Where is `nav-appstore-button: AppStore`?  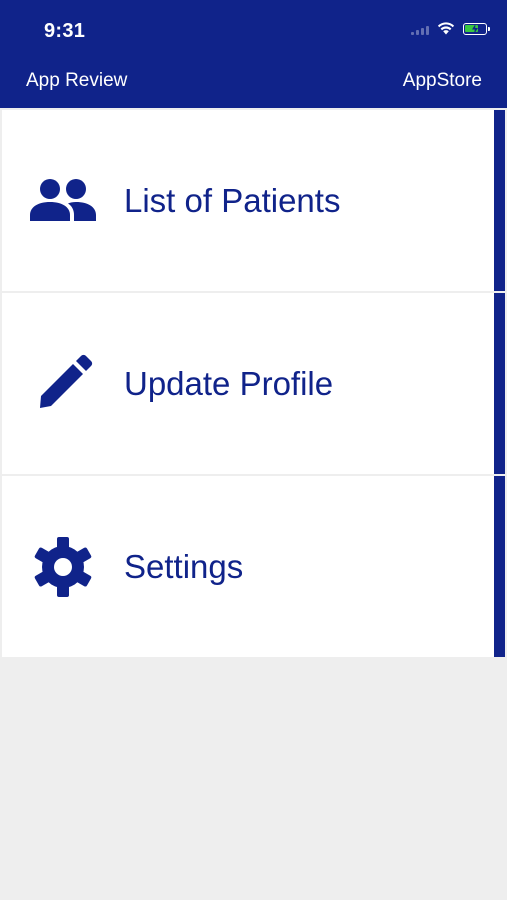
nav-appstore-button: AppStore is located at coordinates (442, 81).